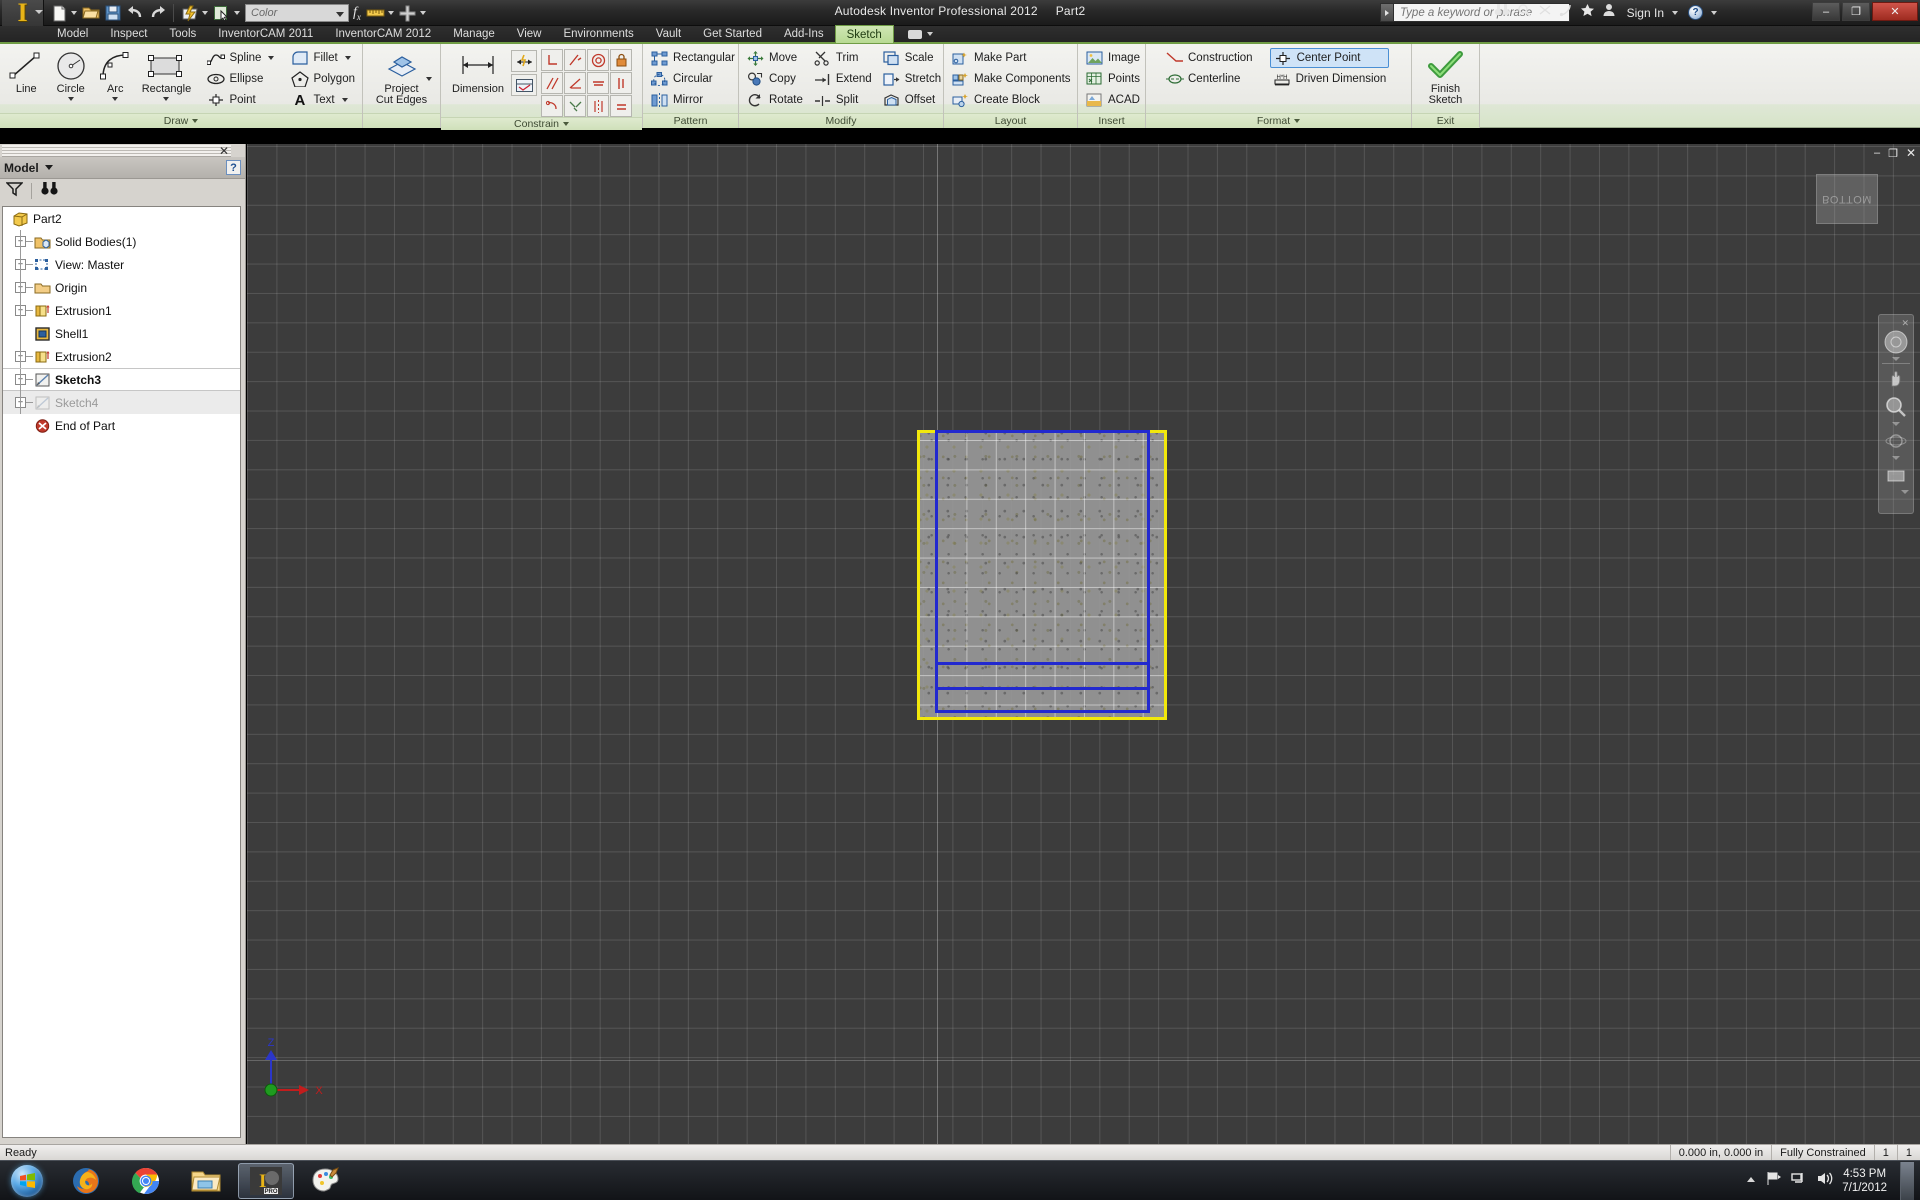 This screenshot has height=1200, width=1920. Describe the element at coordinates (911, 58) in the screenshot. I see `scale-button: Scale` at that location.